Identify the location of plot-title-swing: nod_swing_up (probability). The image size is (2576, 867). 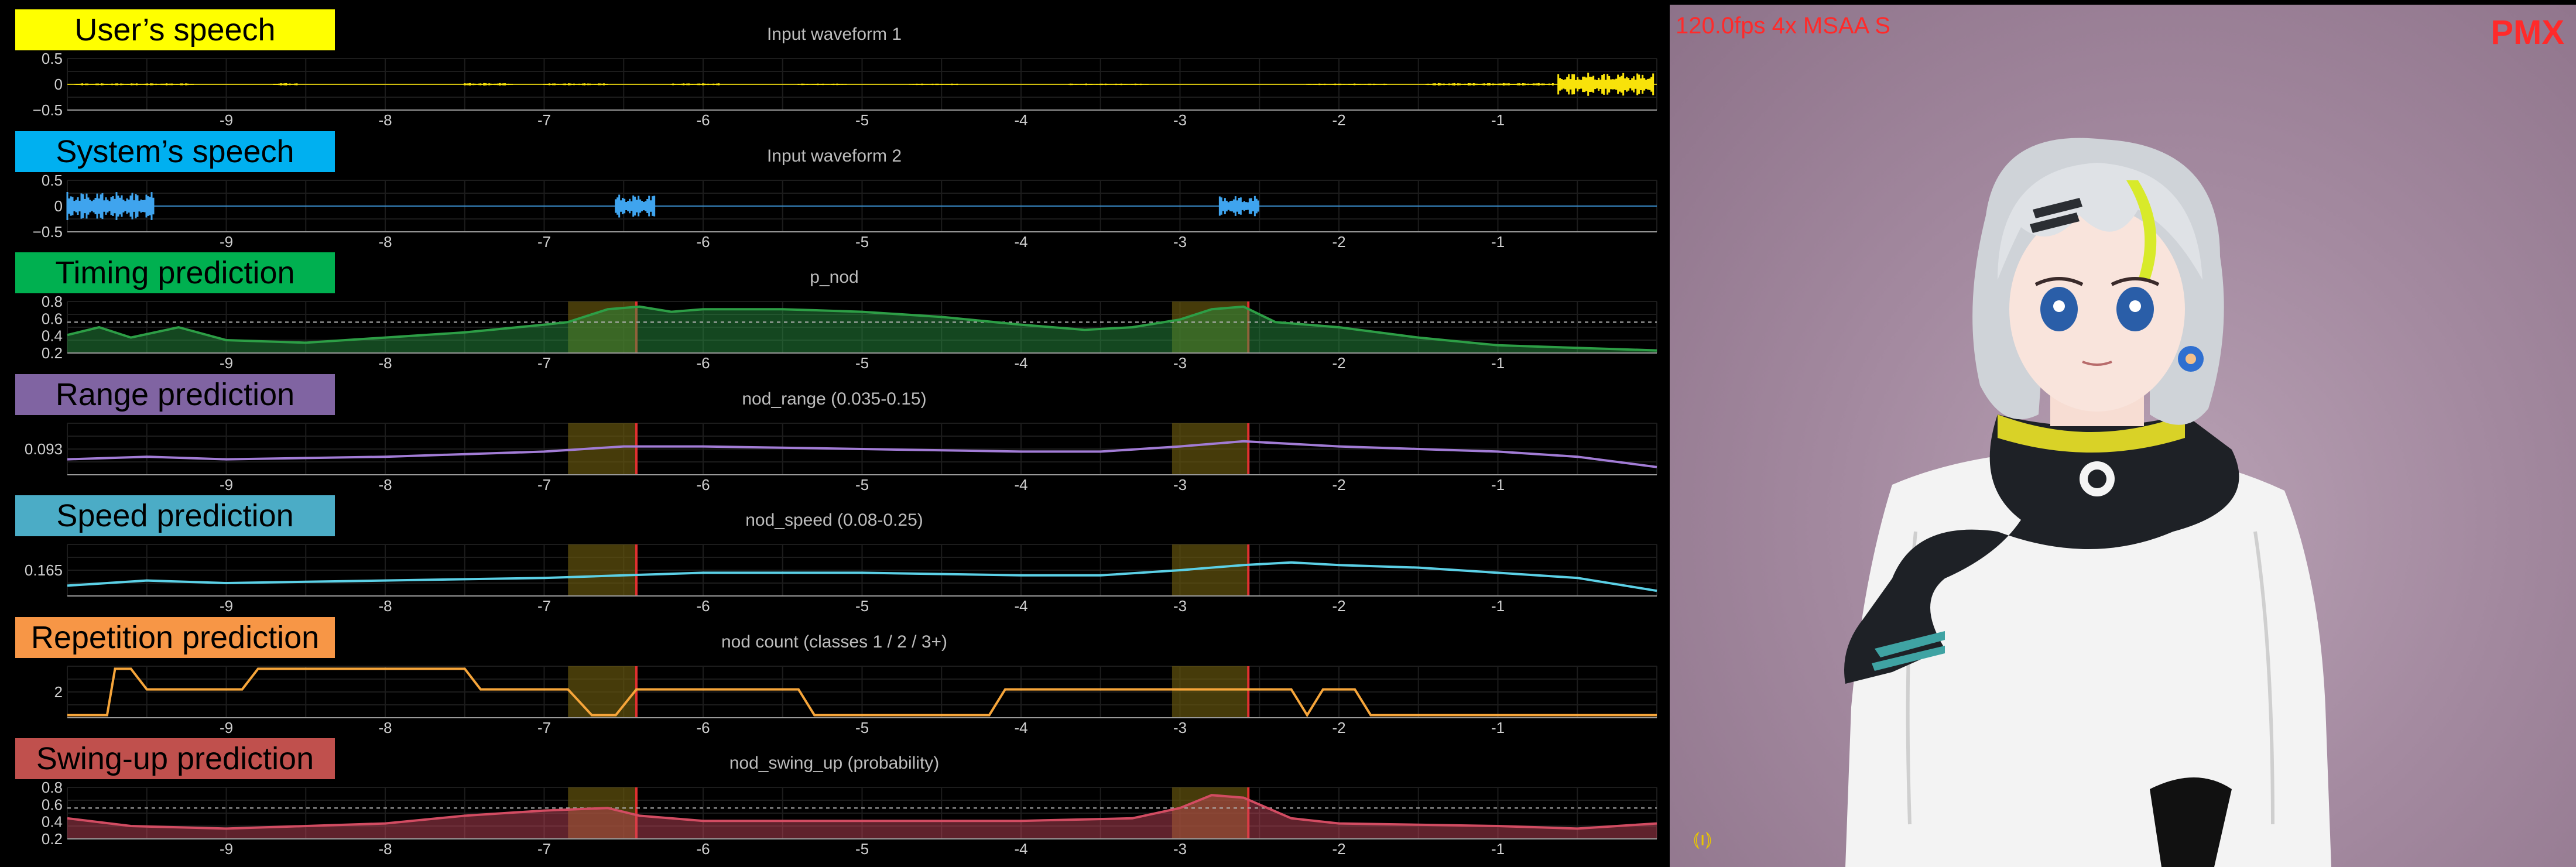
(834, 763).